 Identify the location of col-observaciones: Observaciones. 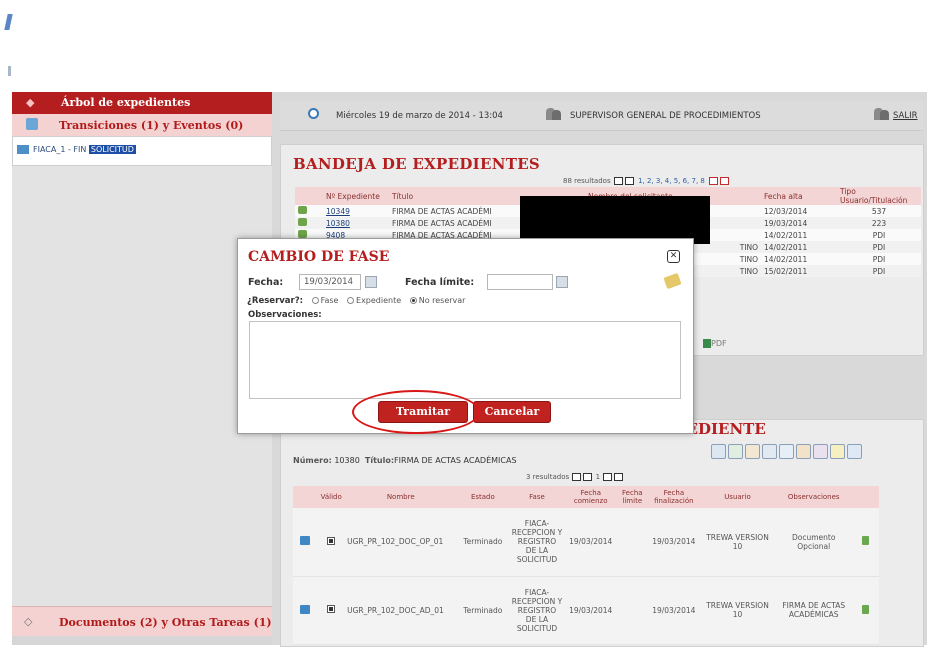
(814, 497).